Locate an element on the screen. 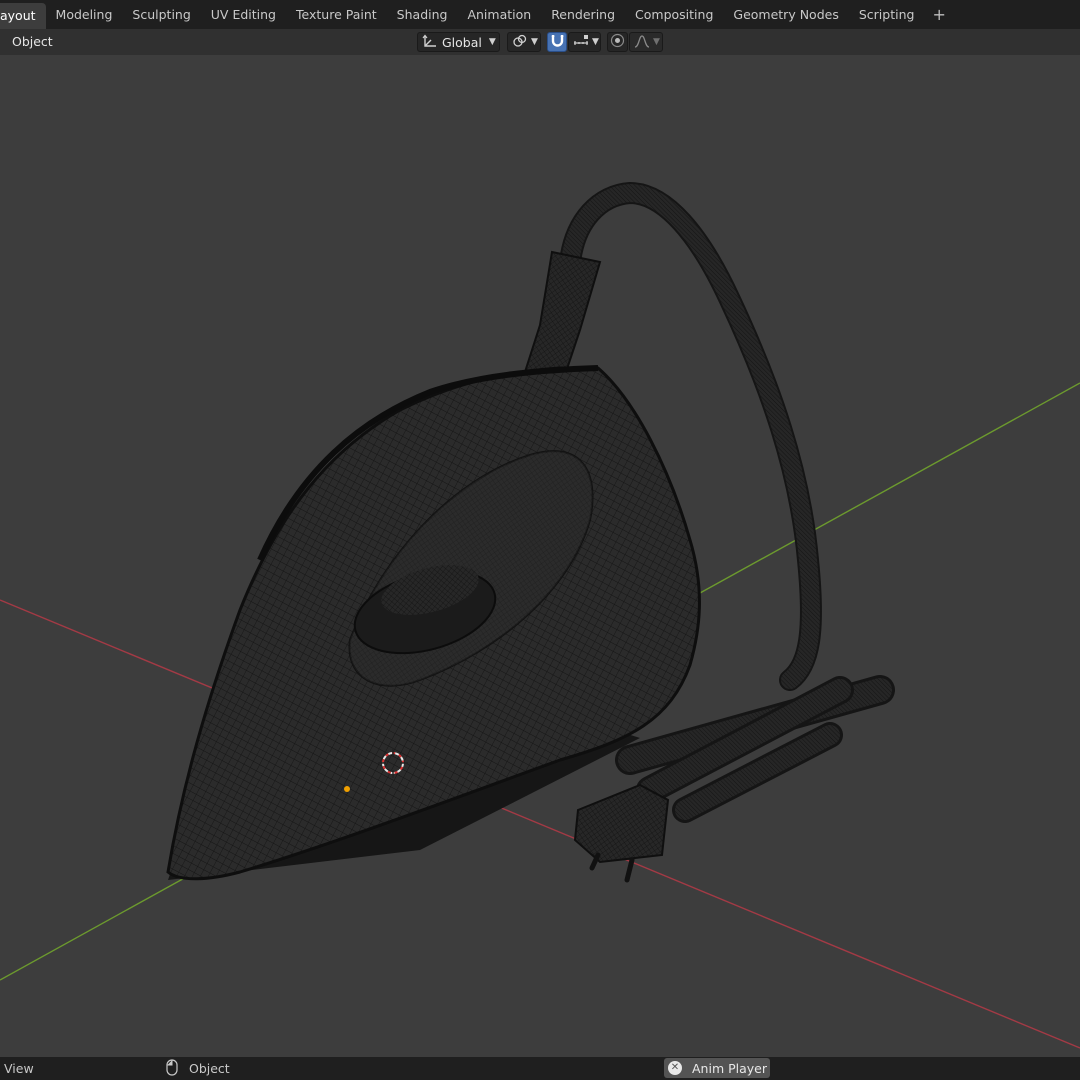 This screenshot has width=1080, height=1080. viewport-header: Object Global ▼ ▼ ▼ ▼ is located at coordinates (540, 42).